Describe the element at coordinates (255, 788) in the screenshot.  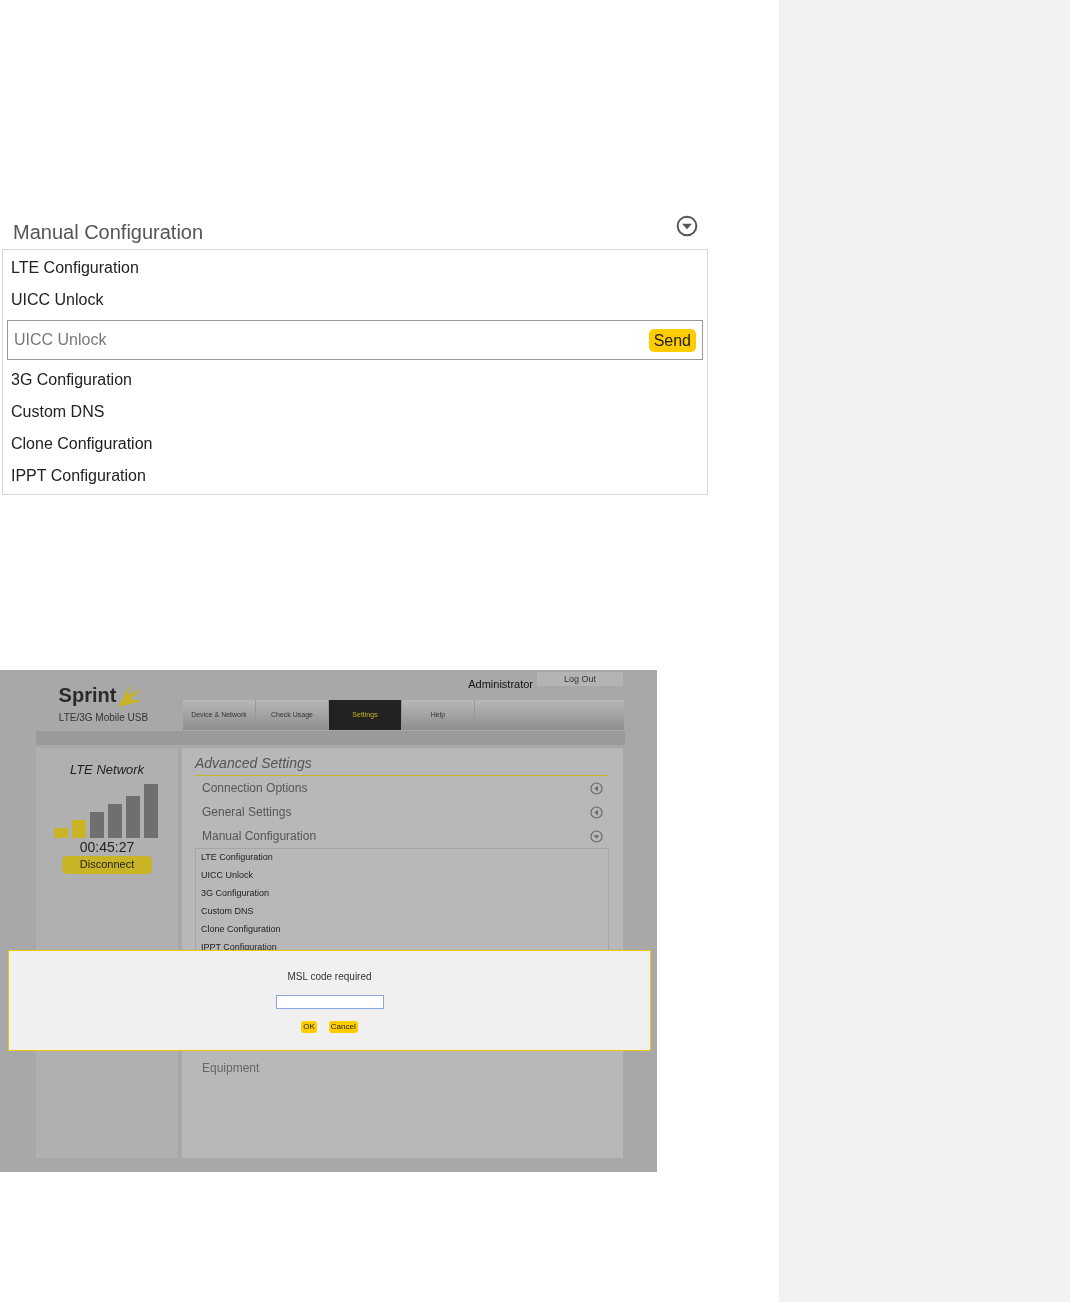
I see `accordion-title: Connection Options` at that location.